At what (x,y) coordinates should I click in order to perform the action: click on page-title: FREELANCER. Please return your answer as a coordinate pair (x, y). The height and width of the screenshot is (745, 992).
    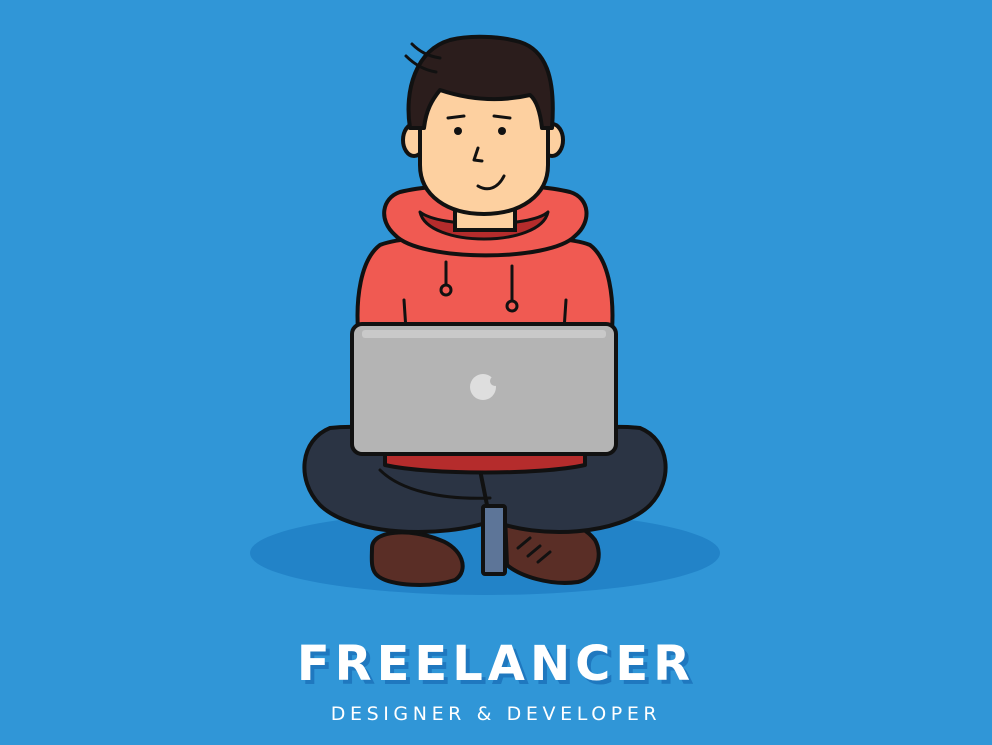
    Looking at the image, I should click on (496, 664).